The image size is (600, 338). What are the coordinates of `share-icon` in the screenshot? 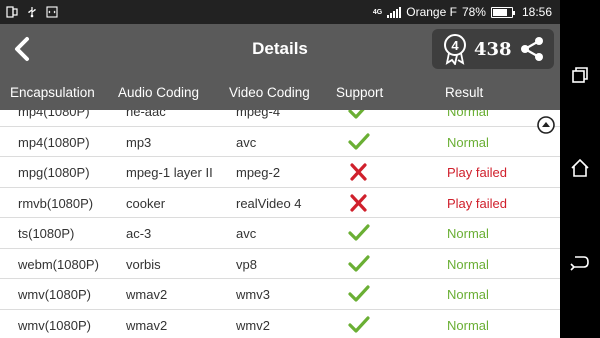 It's located at (532, 49).